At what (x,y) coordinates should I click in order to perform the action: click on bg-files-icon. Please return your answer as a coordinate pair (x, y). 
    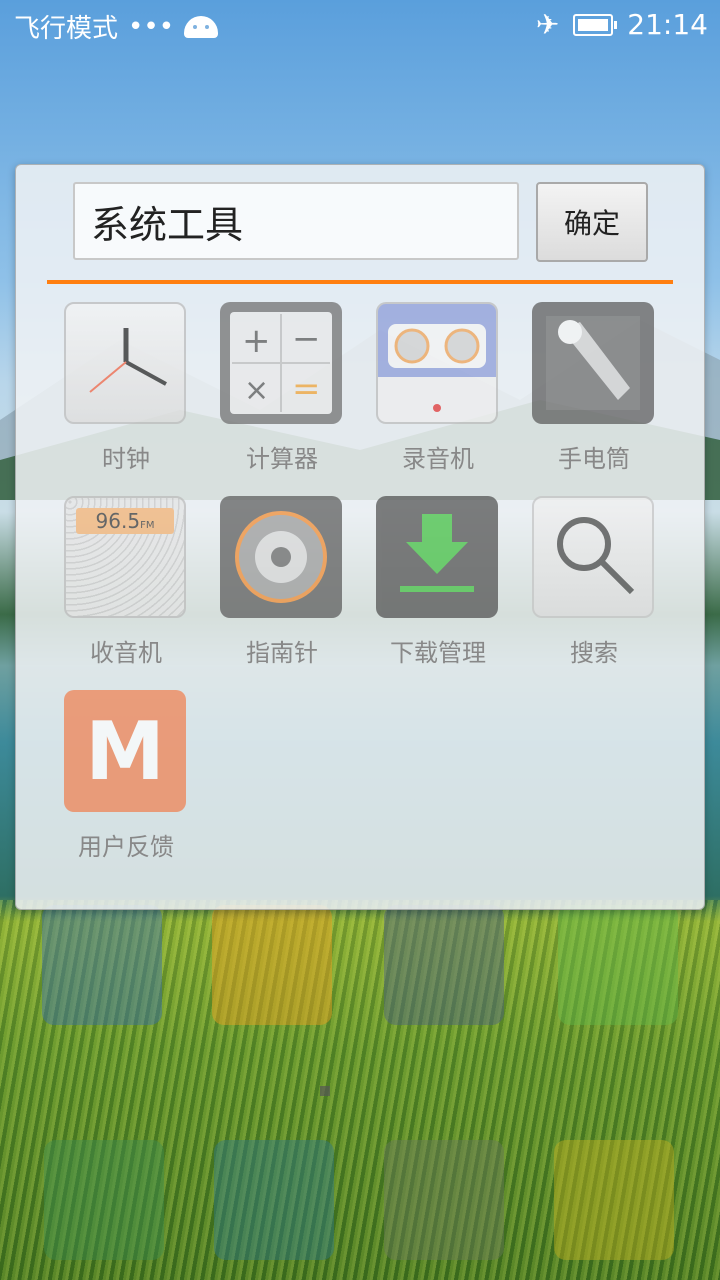
    Looking at the image, I should click on (444, 965).